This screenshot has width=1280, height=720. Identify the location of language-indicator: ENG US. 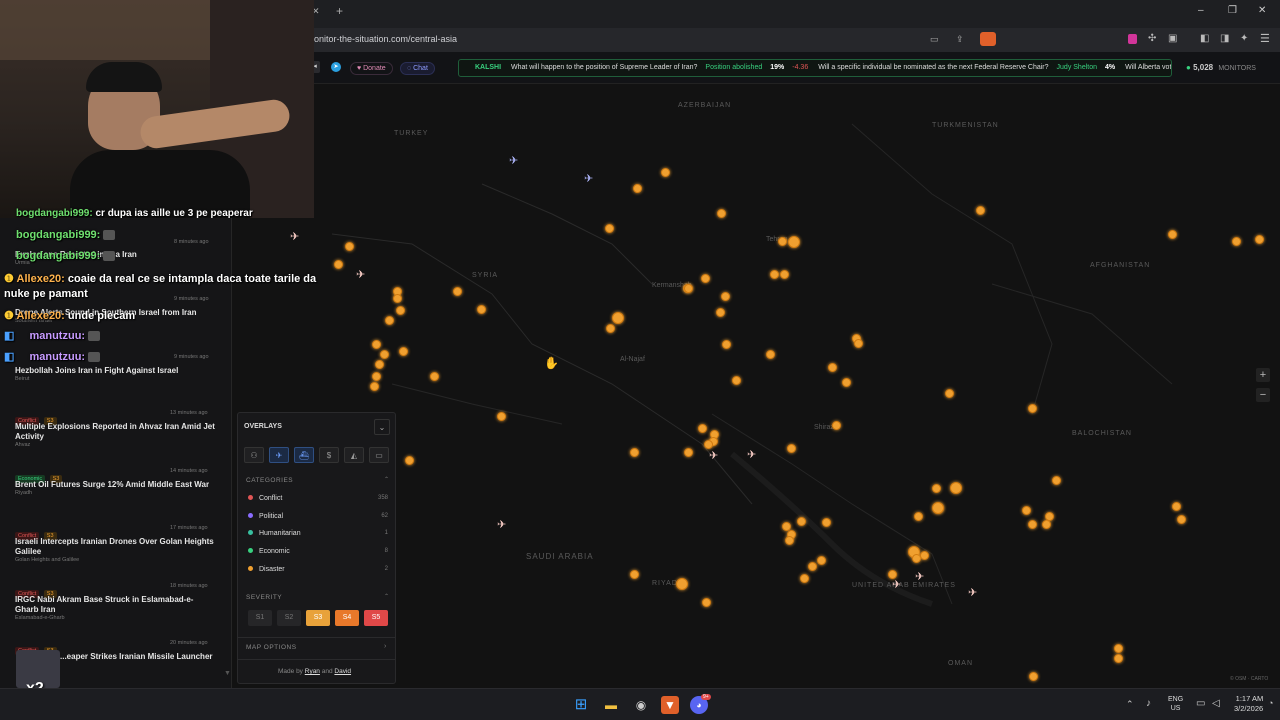
(1175, 704).